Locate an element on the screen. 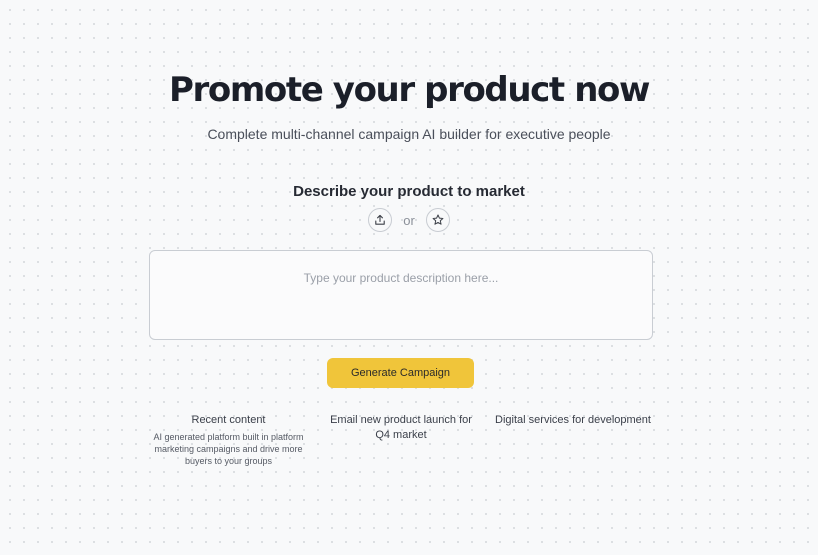  upload-icon is located at coordinates (380, 219).